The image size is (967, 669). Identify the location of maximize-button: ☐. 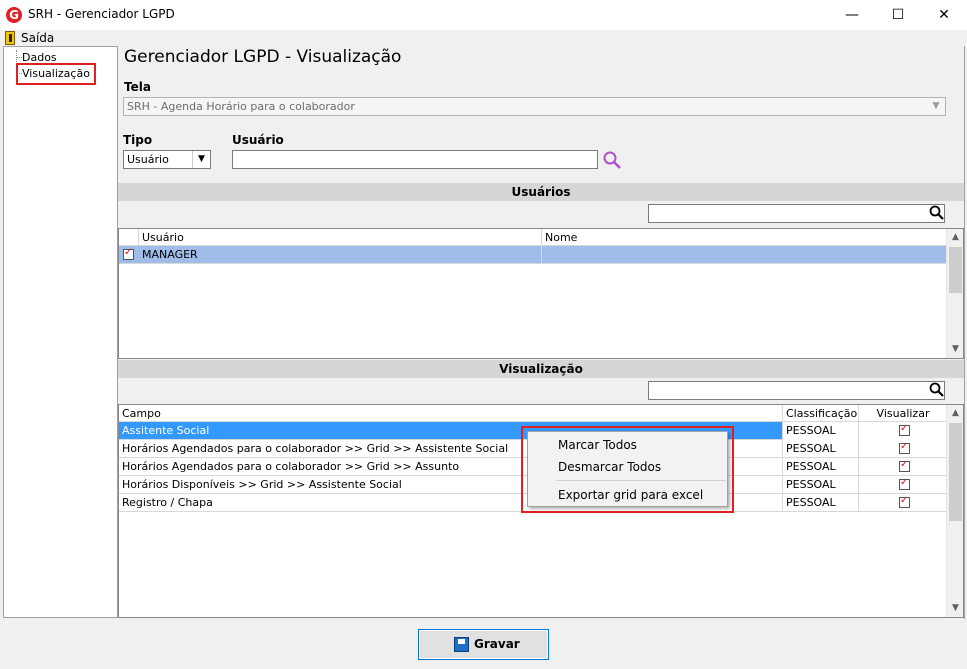
(898, 15).